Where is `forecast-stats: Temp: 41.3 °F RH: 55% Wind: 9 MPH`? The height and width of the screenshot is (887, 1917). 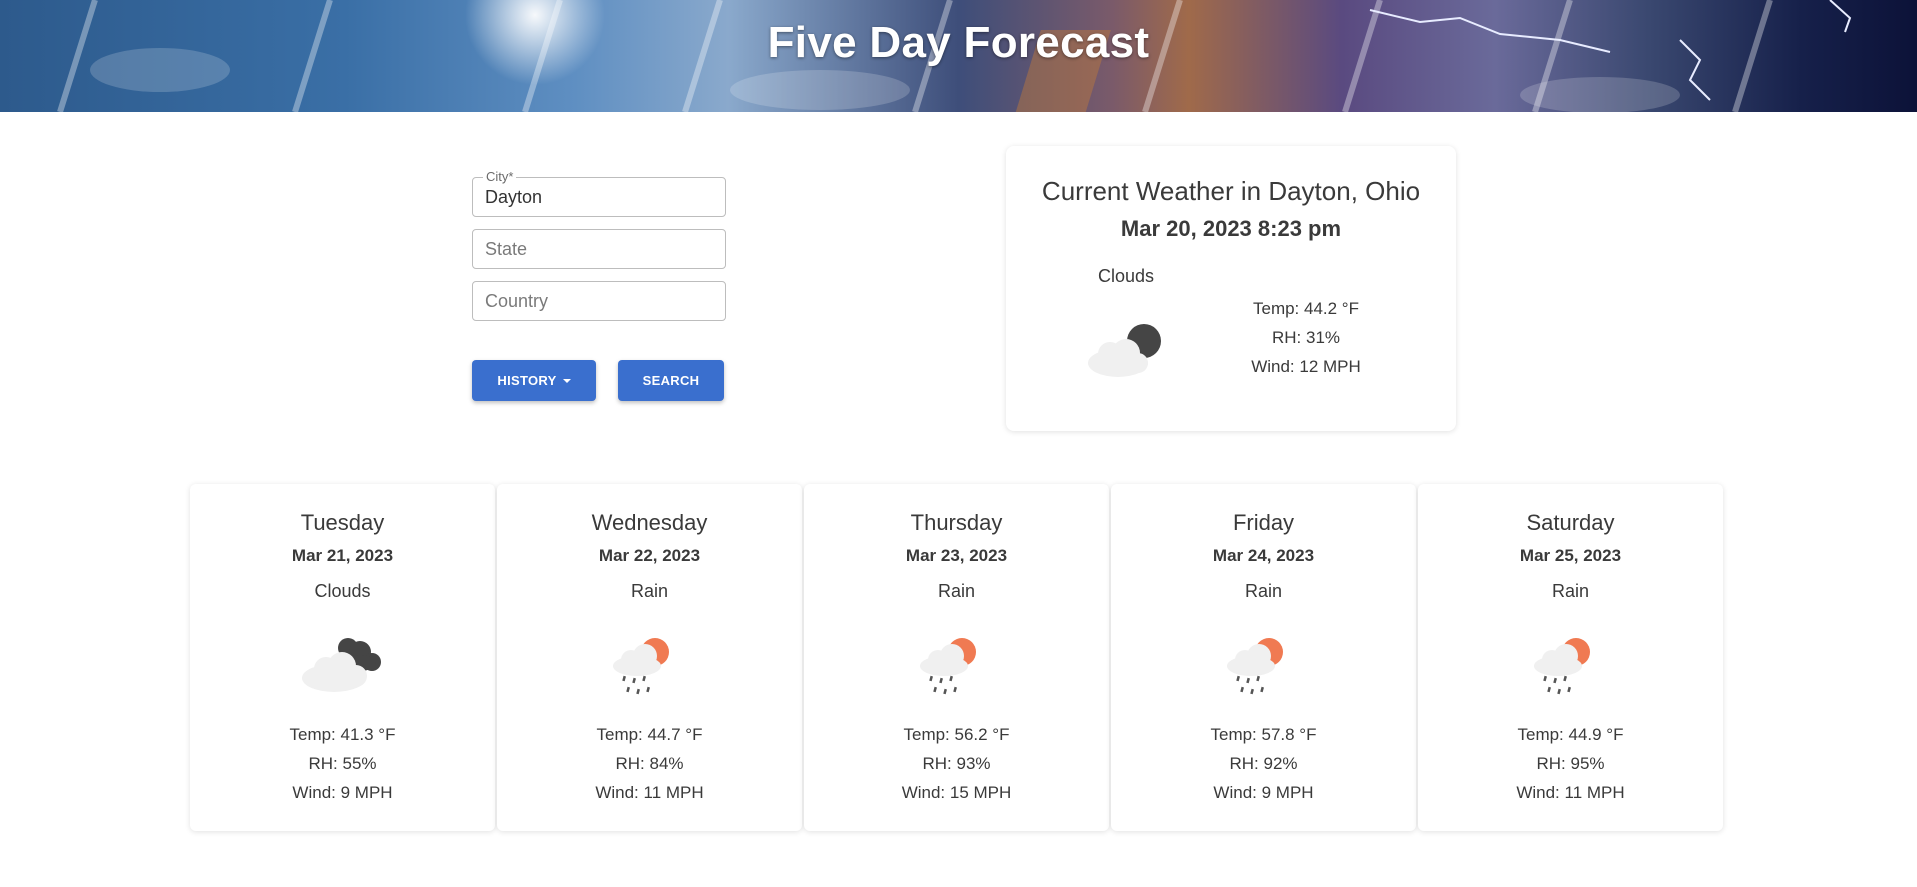 forecast-stats: Temp: 41.3 °F RH: 55% Wind: 9 MPH is located at coordinates (342, 763).